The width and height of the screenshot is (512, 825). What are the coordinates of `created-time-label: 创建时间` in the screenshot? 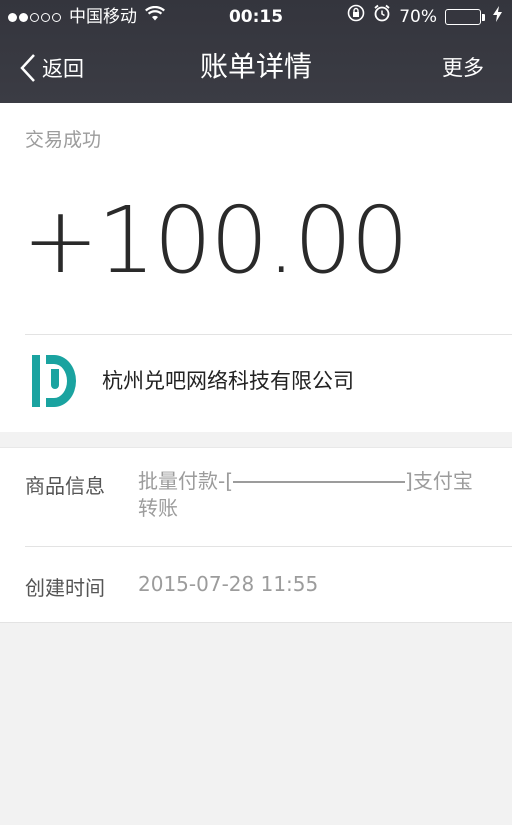 It's located at (65, 588).